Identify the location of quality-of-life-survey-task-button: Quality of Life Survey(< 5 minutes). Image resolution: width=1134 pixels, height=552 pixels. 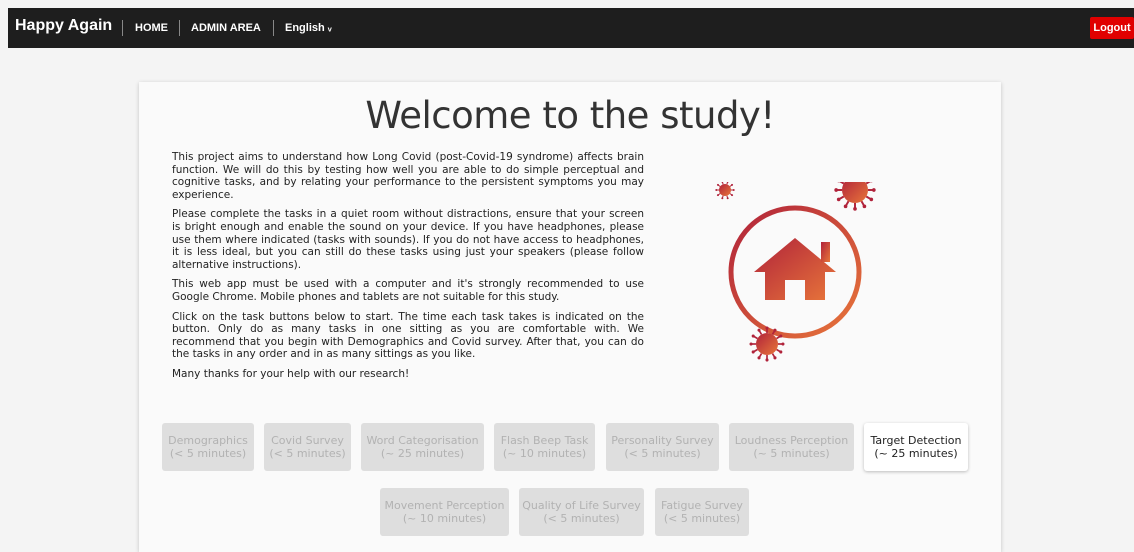
(581, 512).